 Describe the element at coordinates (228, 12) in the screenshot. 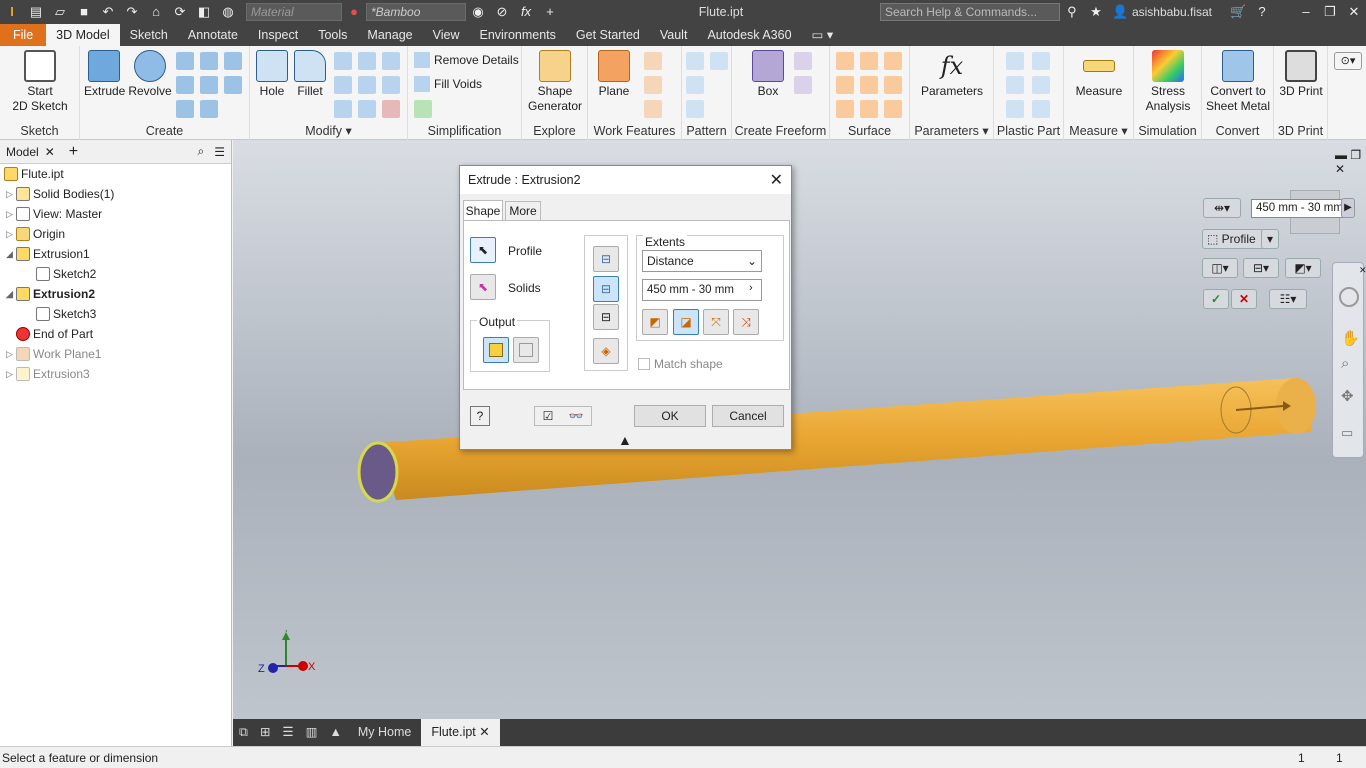

I see `color-wheel-icon: ◍` at that location.